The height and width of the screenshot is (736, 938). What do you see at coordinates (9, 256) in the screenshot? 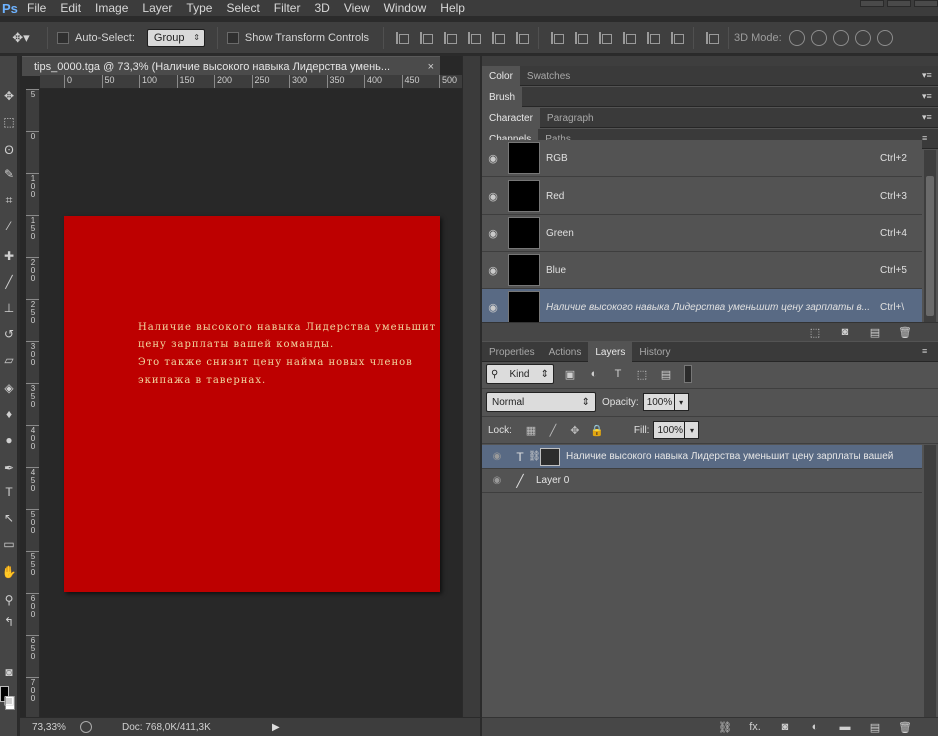
I see `healing-tool-icon: ✚` at bounding box center [9, 256].